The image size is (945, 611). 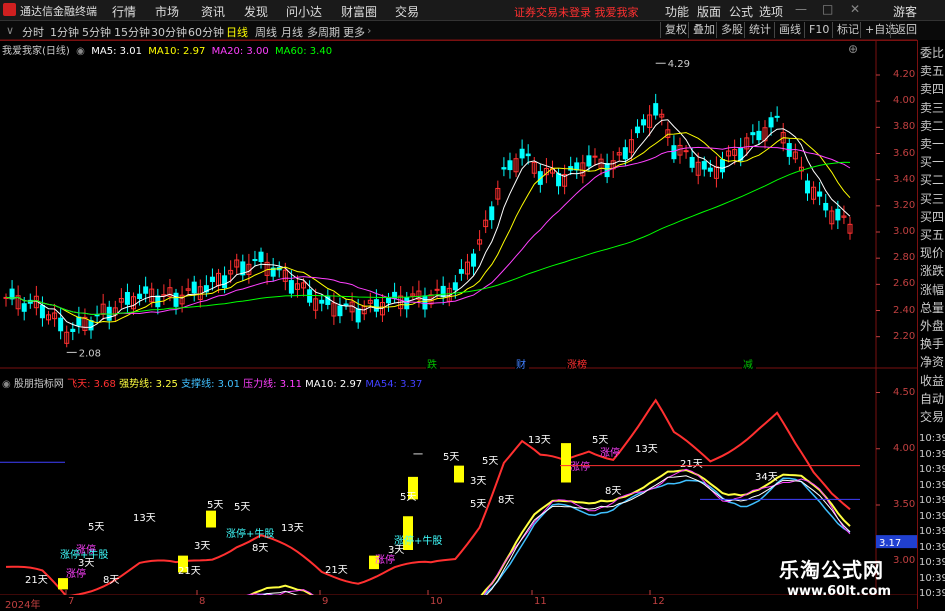 I want to click on x-tick-label: 12, so click(x=658, y=601).